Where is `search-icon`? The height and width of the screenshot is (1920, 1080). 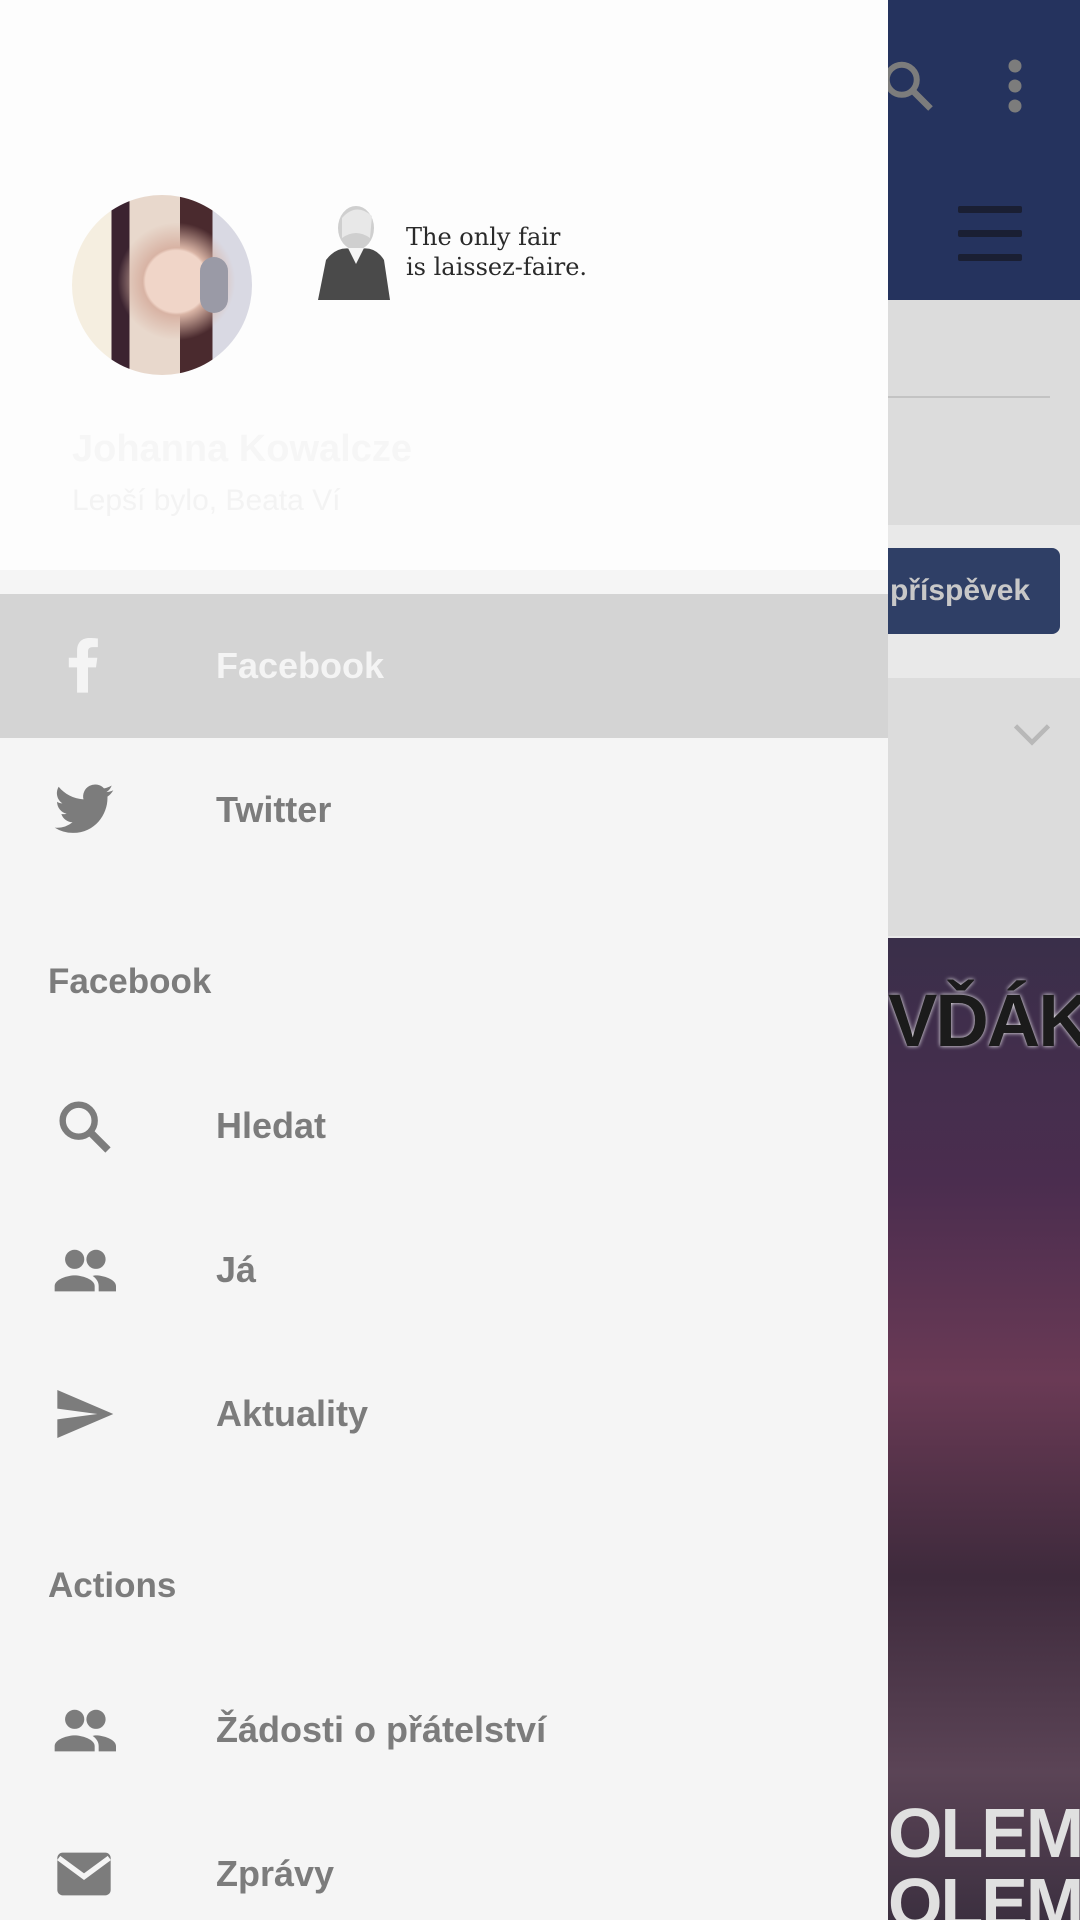
search-icon is located at coordinates (85, 1127).